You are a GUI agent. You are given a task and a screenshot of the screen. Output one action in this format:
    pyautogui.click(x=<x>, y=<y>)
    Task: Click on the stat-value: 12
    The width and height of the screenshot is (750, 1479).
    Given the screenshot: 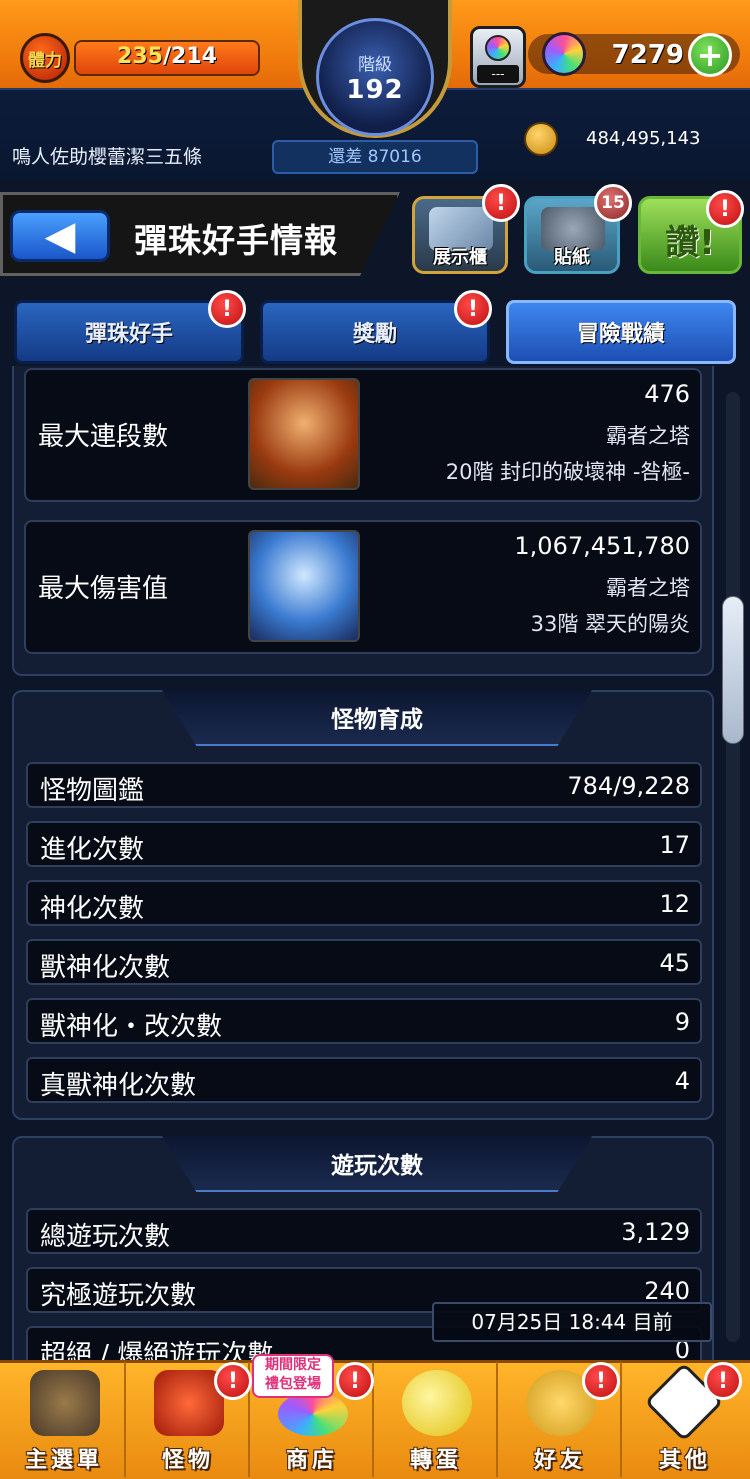 What is the action you would take?
    pyautogui.click(x=674, y=904)
    